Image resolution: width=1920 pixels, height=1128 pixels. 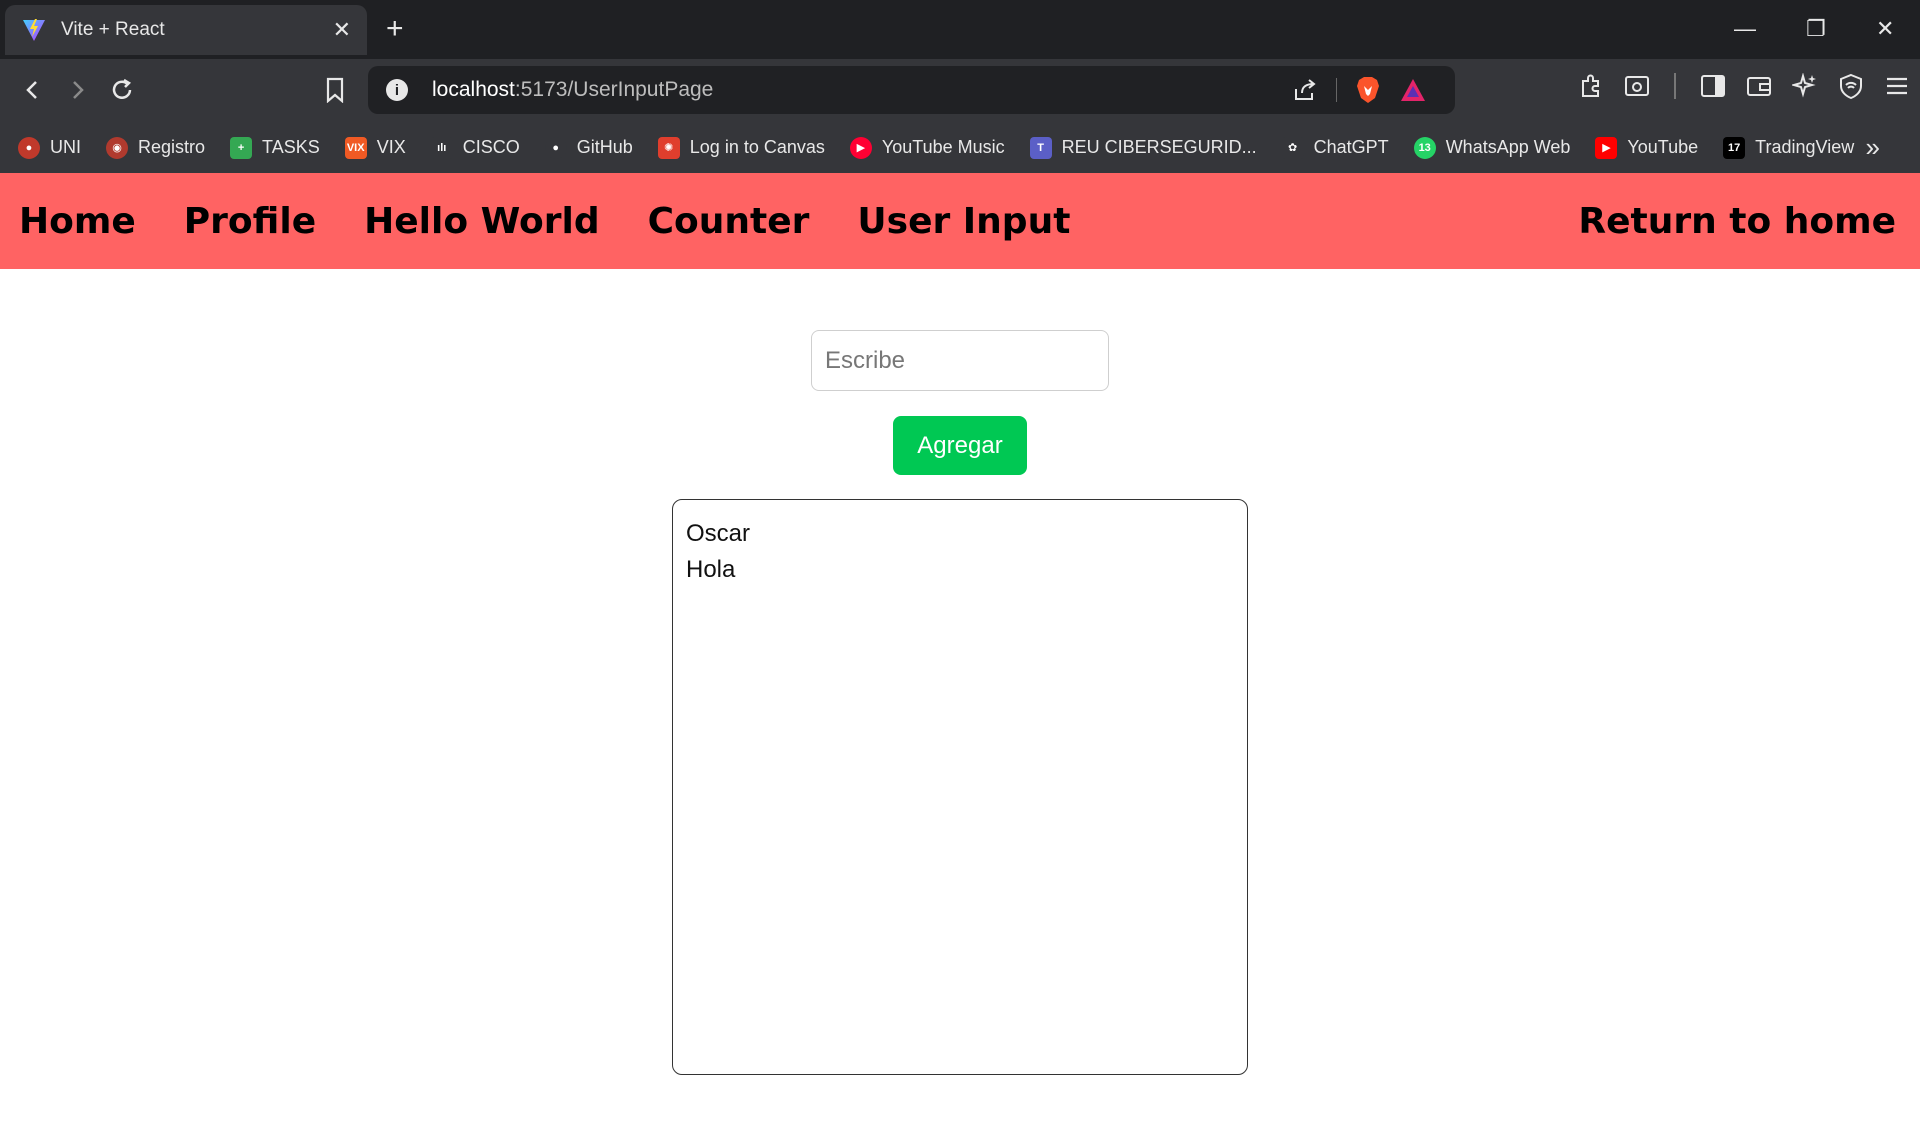 What do you see at coordinates (1292, 147) in the screenshot?
I see `chatgpt-icon: ✿` at bounding box center [1292, 147].